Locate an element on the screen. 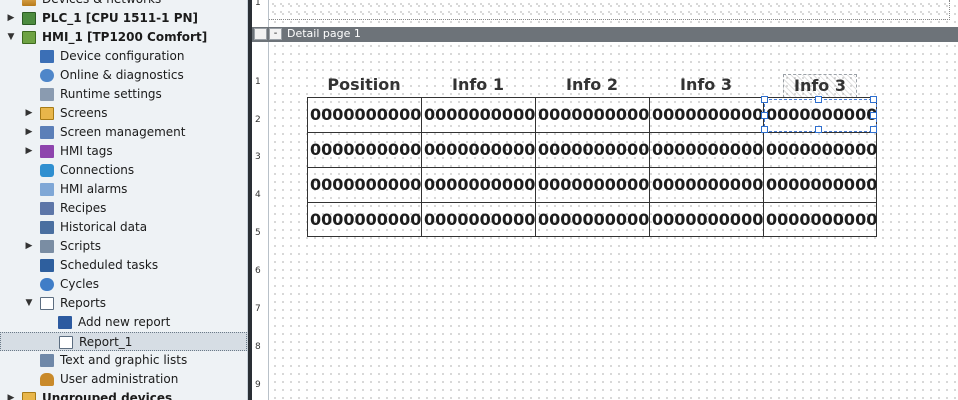 The width and height of the screenshot is (958, 400). tree-item: ▶ Screens is located at coordinates (123, 113).